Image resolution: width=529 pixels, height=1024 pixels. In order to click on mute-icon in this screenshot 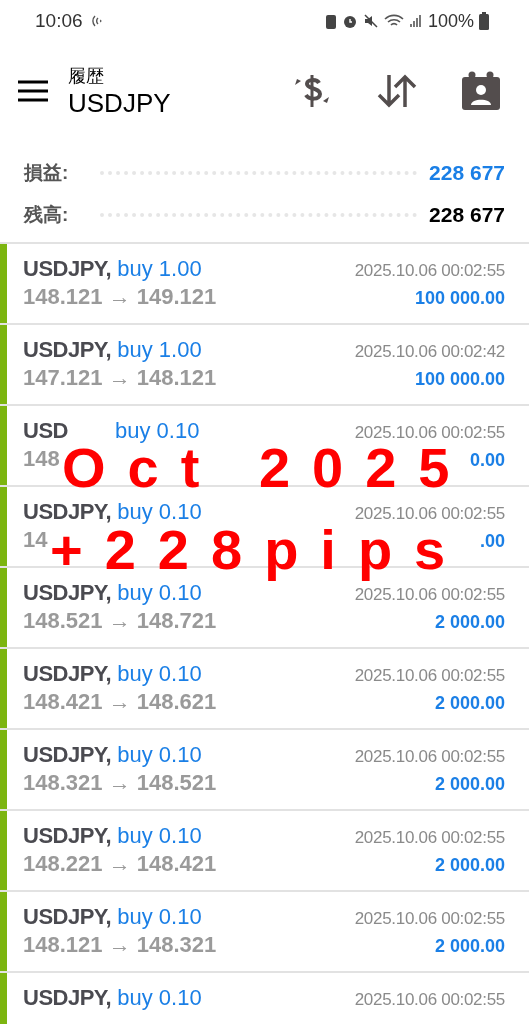, I will do `click(370, 21)`.